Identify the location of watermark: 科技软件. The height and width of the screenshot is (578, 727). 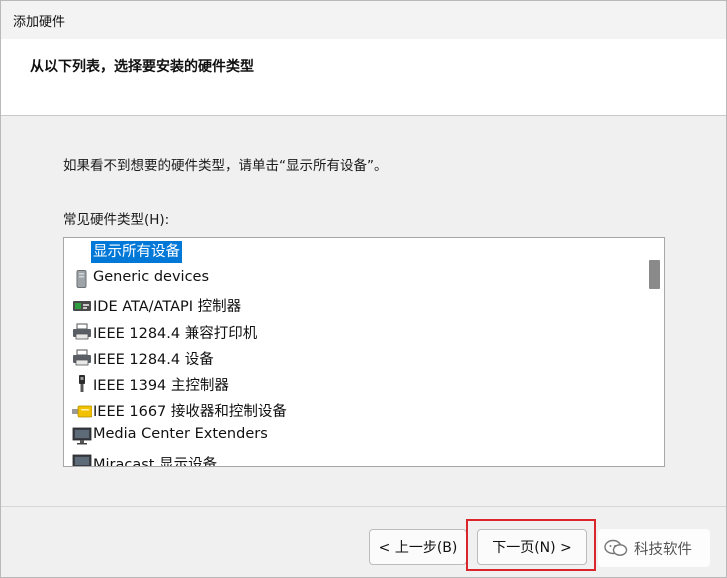
(654, 548).